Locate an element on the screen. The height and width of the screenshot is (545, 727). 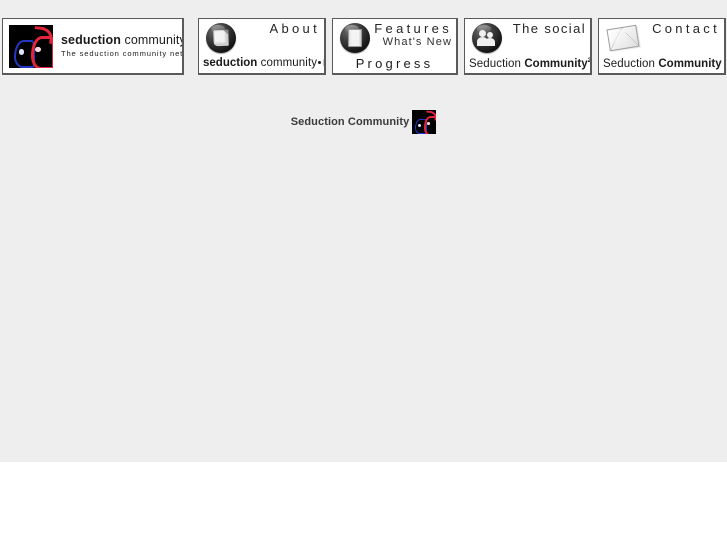
nav-social-sub-light: Seduction is located at coordinates (497, 64).